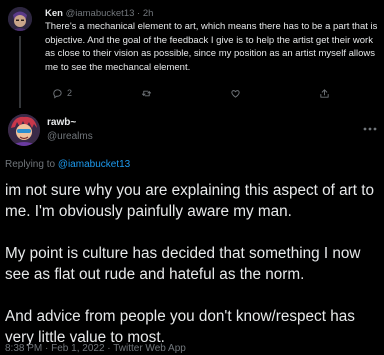  I want to click on retweet-button, so click(146, 93).